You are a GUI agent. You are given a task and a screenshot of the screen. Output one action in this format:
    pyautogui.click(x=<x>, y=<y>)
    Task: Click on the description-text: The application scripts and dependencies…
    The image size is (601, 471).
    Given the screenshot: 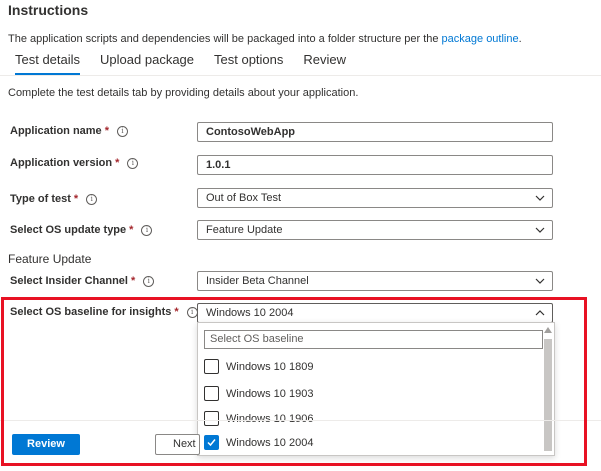 What is the action you would take?
    pyautogui.click(x=225, y=39)
    